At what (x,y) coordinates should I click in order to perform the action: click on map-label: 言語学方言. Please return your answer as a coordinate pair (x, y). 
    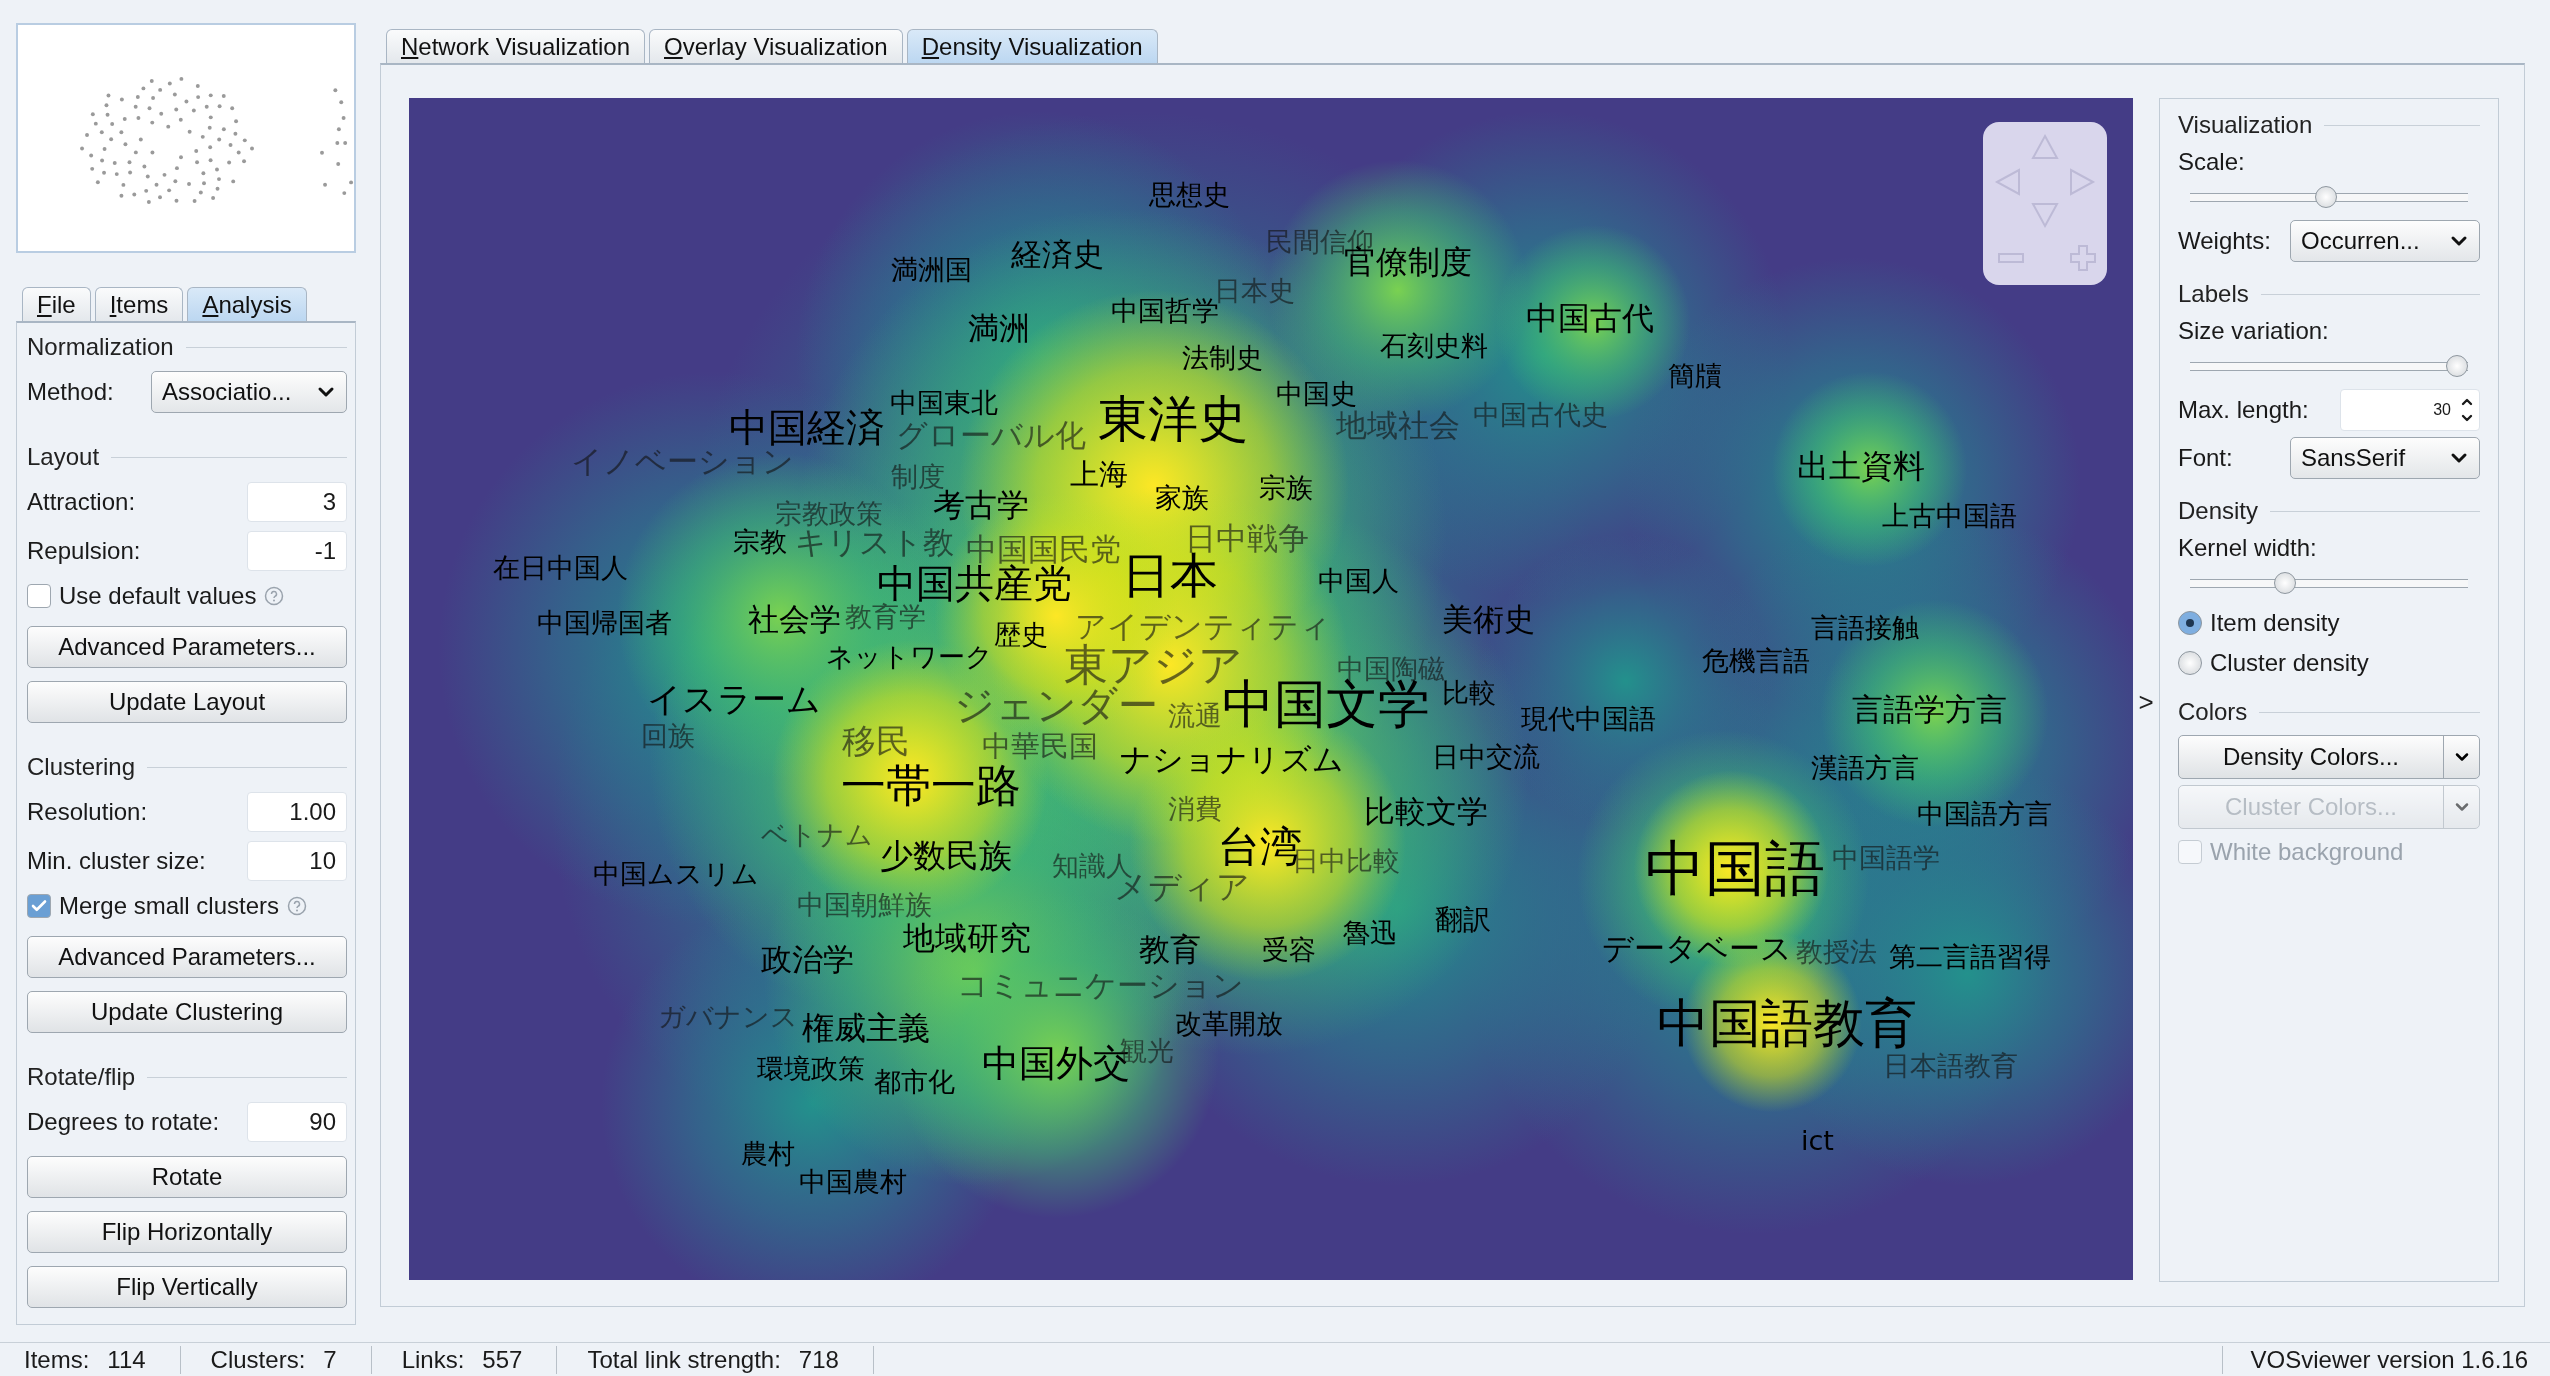
    Looking at the image, I should click on (1930, 709).